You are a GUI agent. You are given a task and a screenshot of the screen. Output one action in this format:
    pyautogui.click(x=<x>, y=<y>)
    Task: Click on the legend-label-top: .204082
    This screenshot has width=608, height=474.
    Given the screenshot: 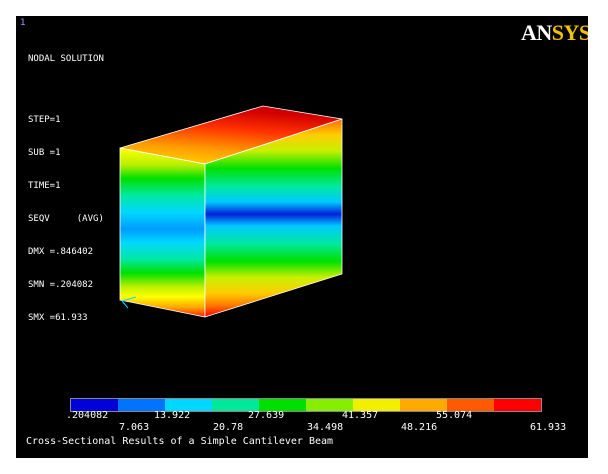 What is the action you would take?
    pyautogui.click(x=87, y=415)
    